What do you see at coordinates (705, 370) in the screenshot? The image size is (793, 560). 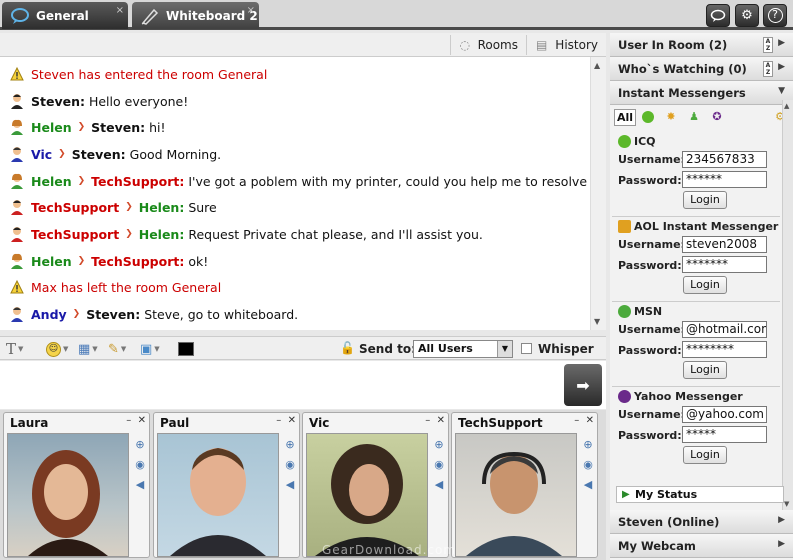 I see `msn-login-button: Login` at bounding box center [705, 370].